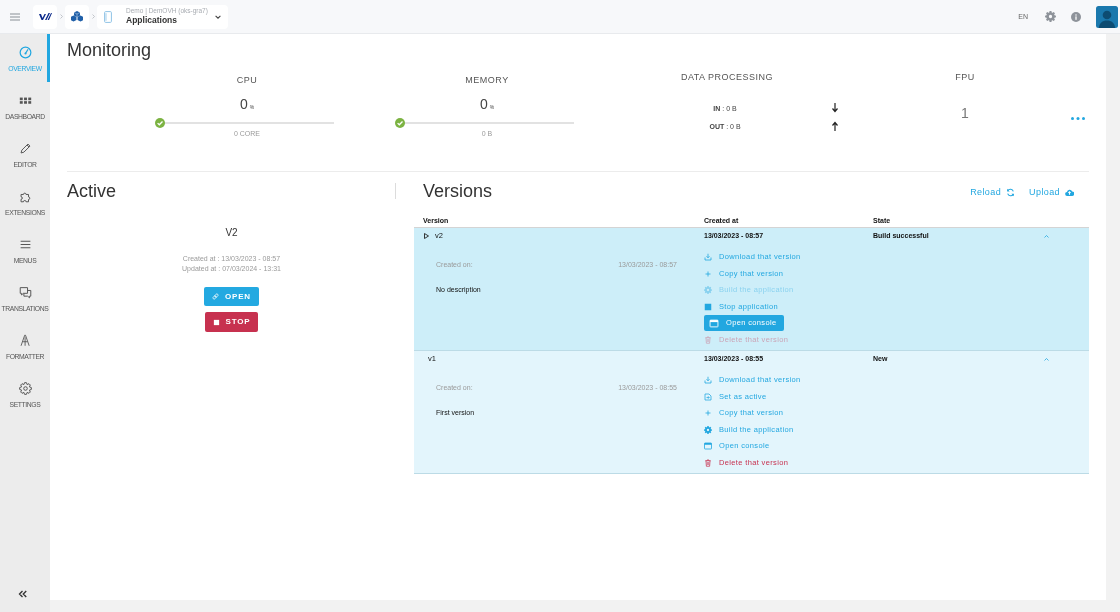 The width and height of the screenshot is (1120, 612). Describe the element at coordinates (25, 292) in the screenshot. I see `speech-bubbles-icon` at that location.